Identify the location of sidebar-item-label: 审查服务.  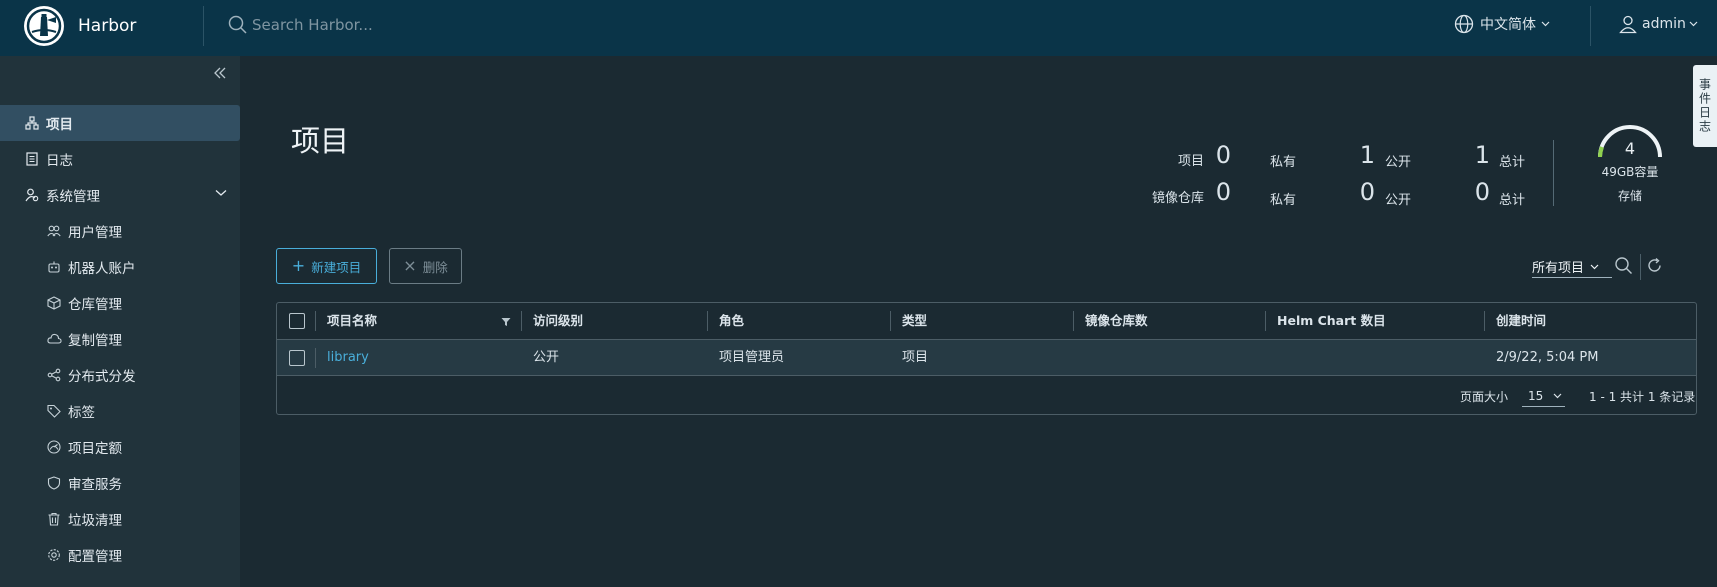
(95, 485).